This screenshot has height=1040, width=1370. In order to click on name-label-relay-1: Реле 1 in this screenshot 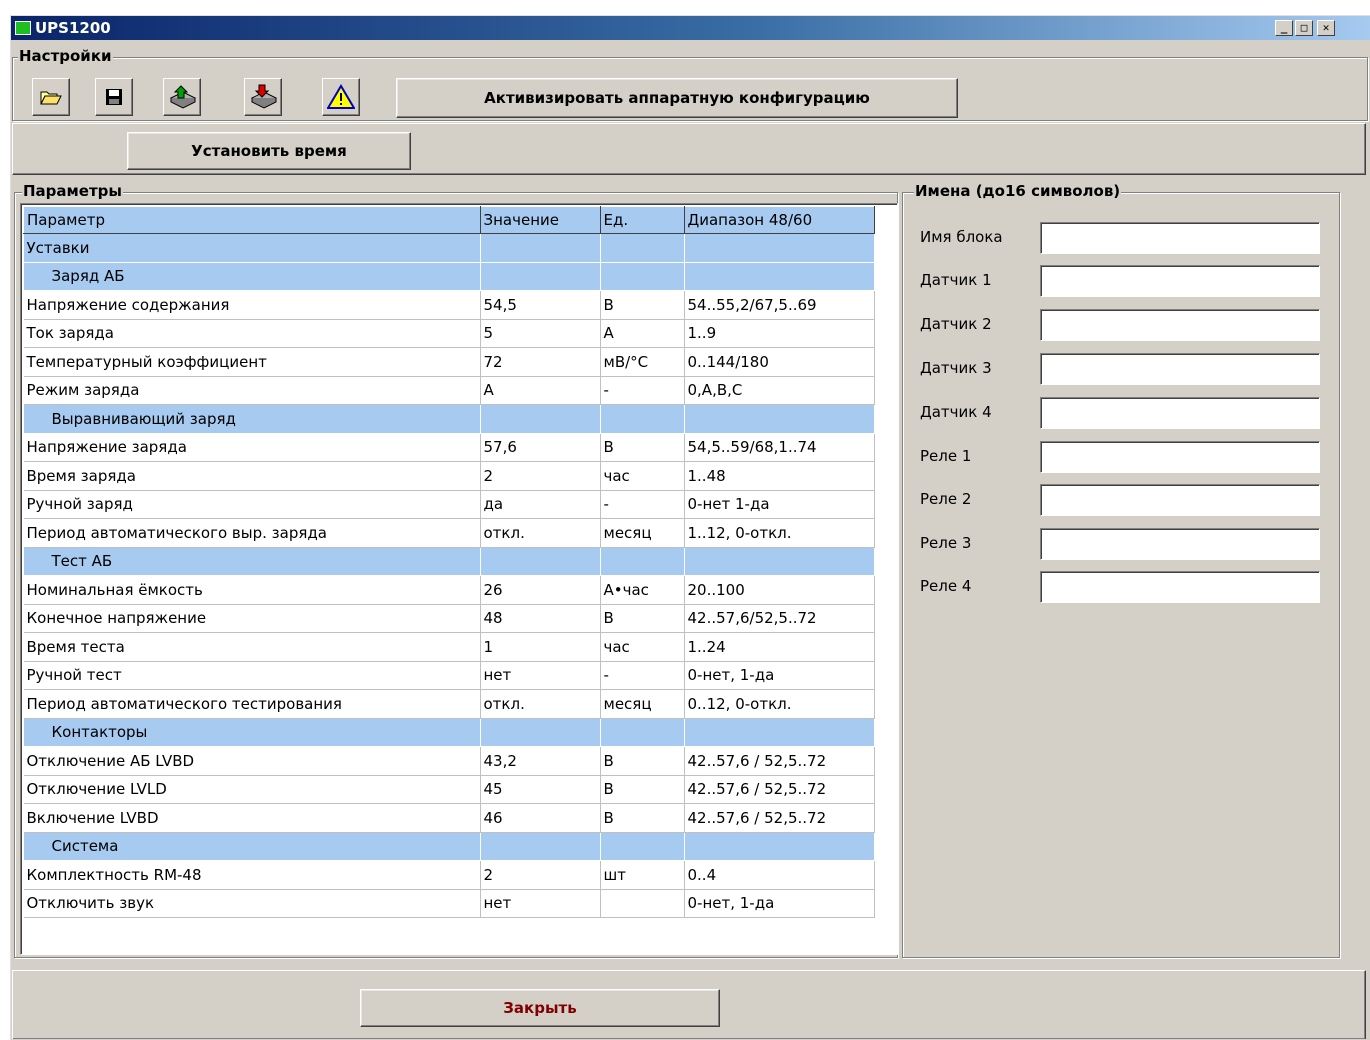, I will do `click(946, 456)`.